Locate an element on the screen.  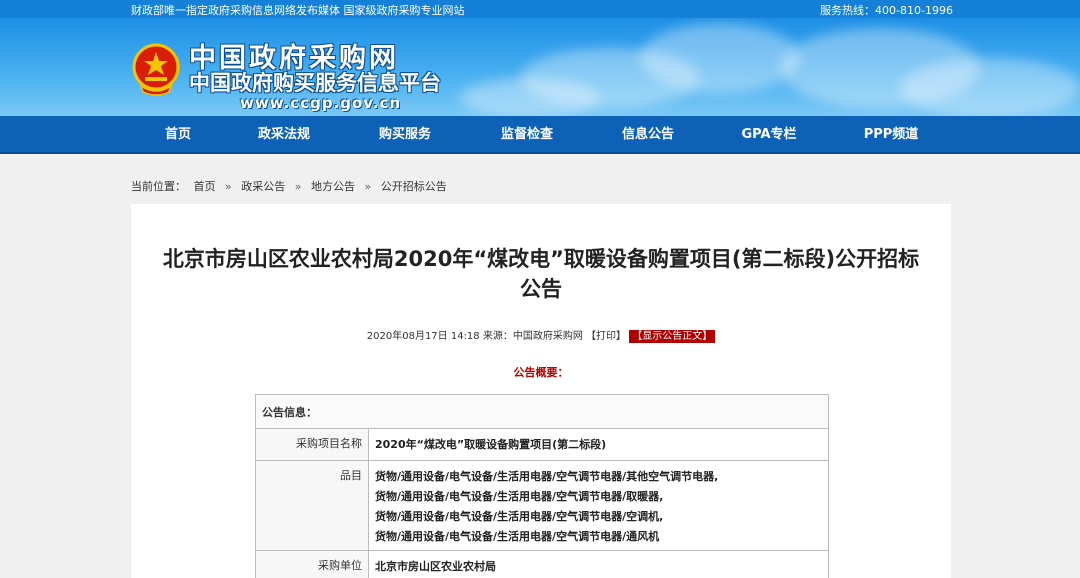
summary-heading: 公告概要： is located at coordinates (541, 372).